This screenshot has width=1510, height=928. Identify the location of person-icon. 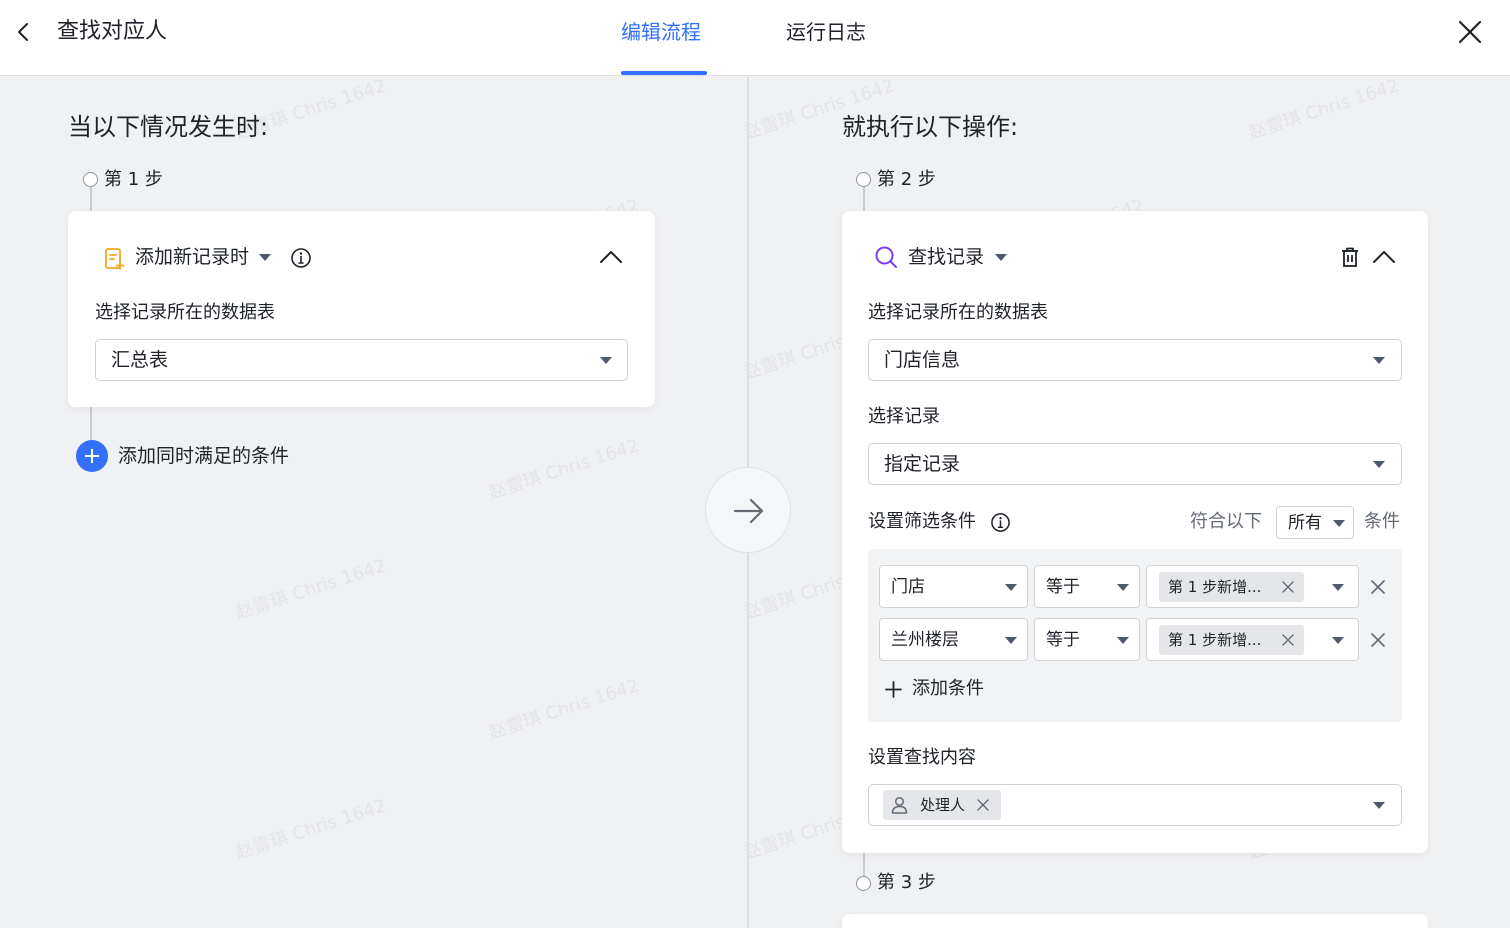
(899, 805).